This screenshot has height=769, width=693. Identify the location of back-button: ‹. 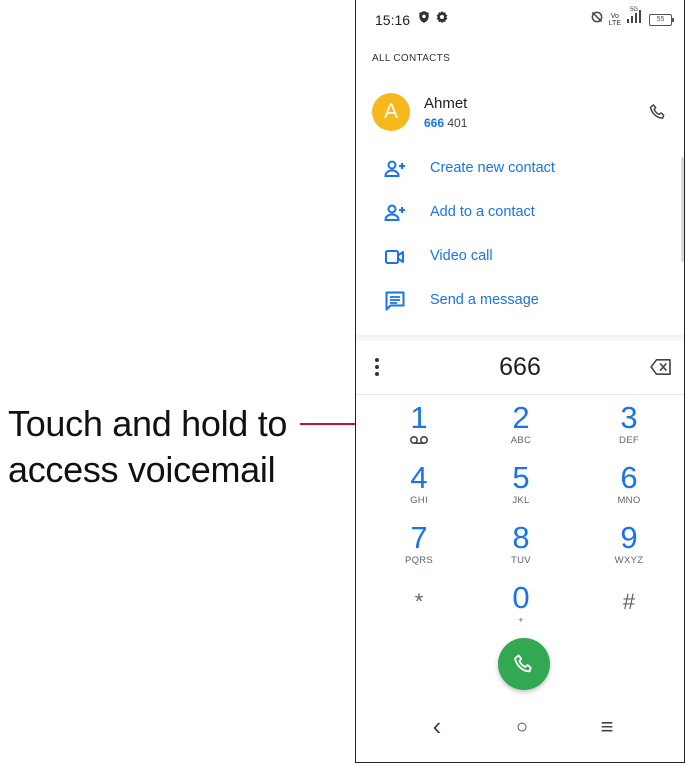
(437, 727).